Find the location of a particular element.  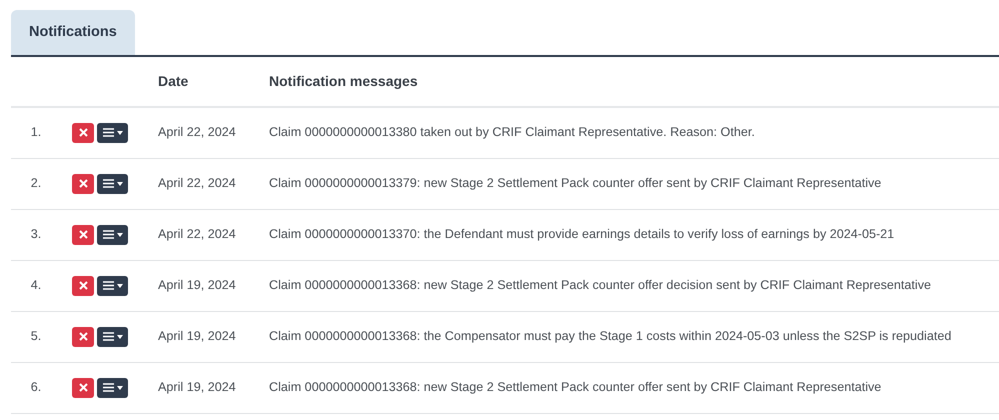

notification-message: Claim 0000000000013368: new Stage 2 Settlement Pack counter offer decision sent by CRIF Claimant Representative is located at coordinates (600, 285).